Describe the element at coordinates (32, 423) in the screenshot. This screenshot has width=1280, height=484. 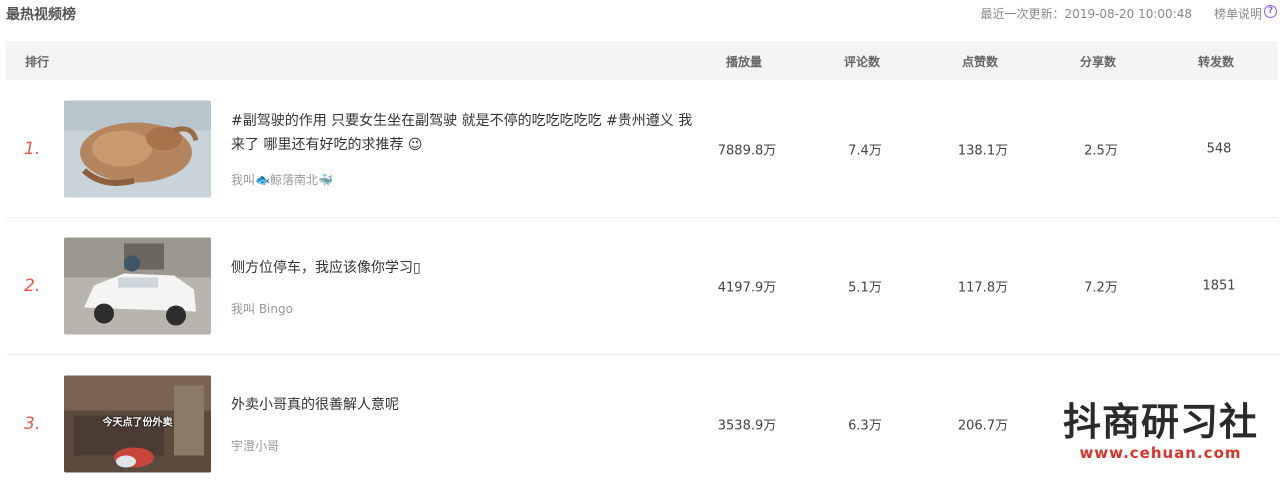
I see `rank-number: 3.` at that location.